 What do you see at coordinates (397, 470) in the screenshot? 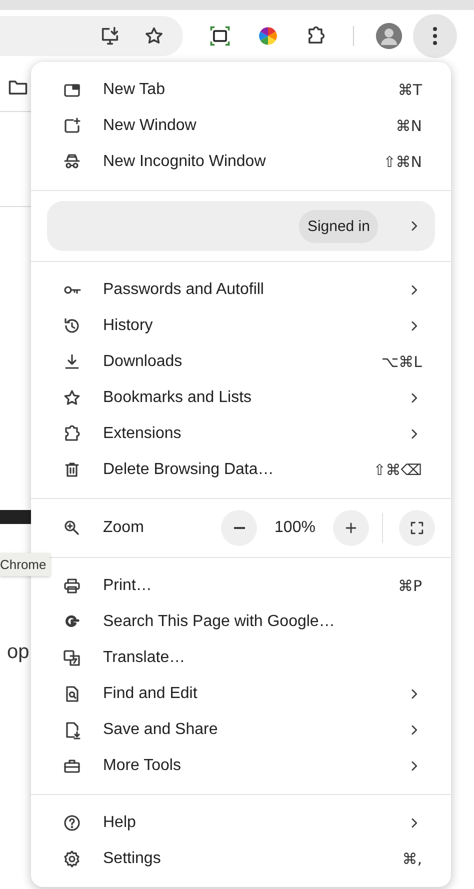
I see `keyboard-shortcut: ⇧⌘⌫` at bounding box center [397, 470].